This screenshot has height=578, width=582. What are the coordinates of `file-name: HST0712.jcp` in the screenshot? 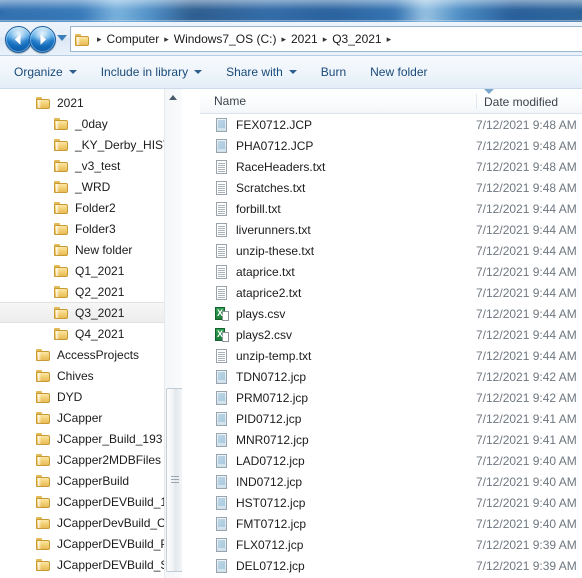 It's located at (271, 502).